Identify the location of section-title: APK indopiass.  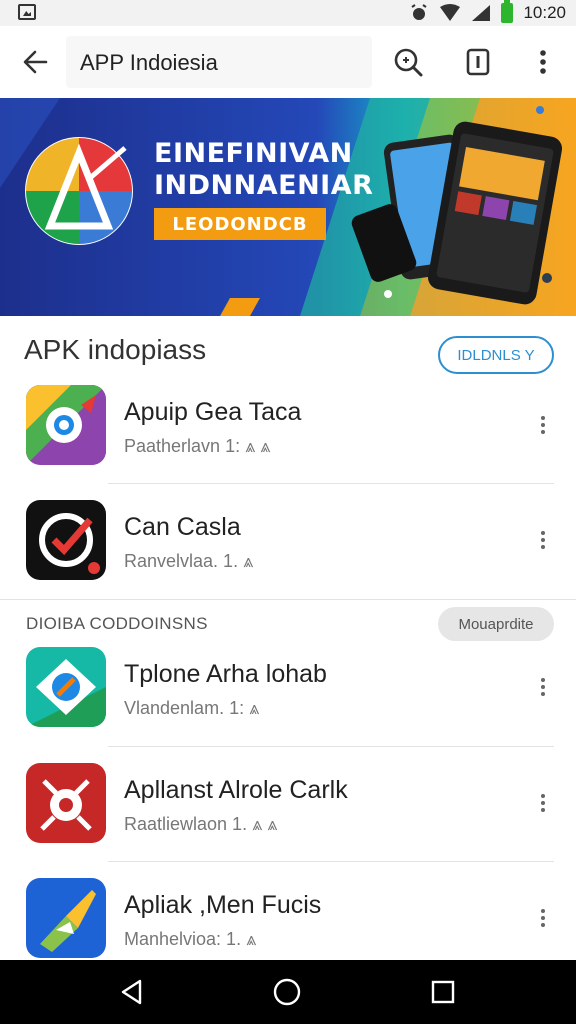
(115, 350).